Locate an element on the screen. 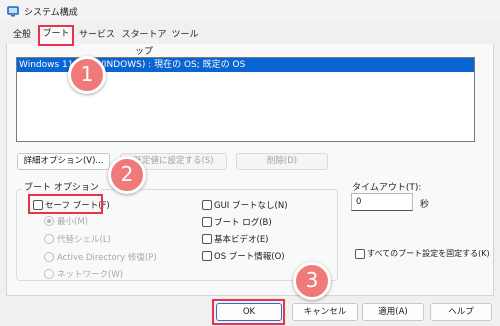  radio-minimal-label: 最小(M) is located at coordinates (72, 222).